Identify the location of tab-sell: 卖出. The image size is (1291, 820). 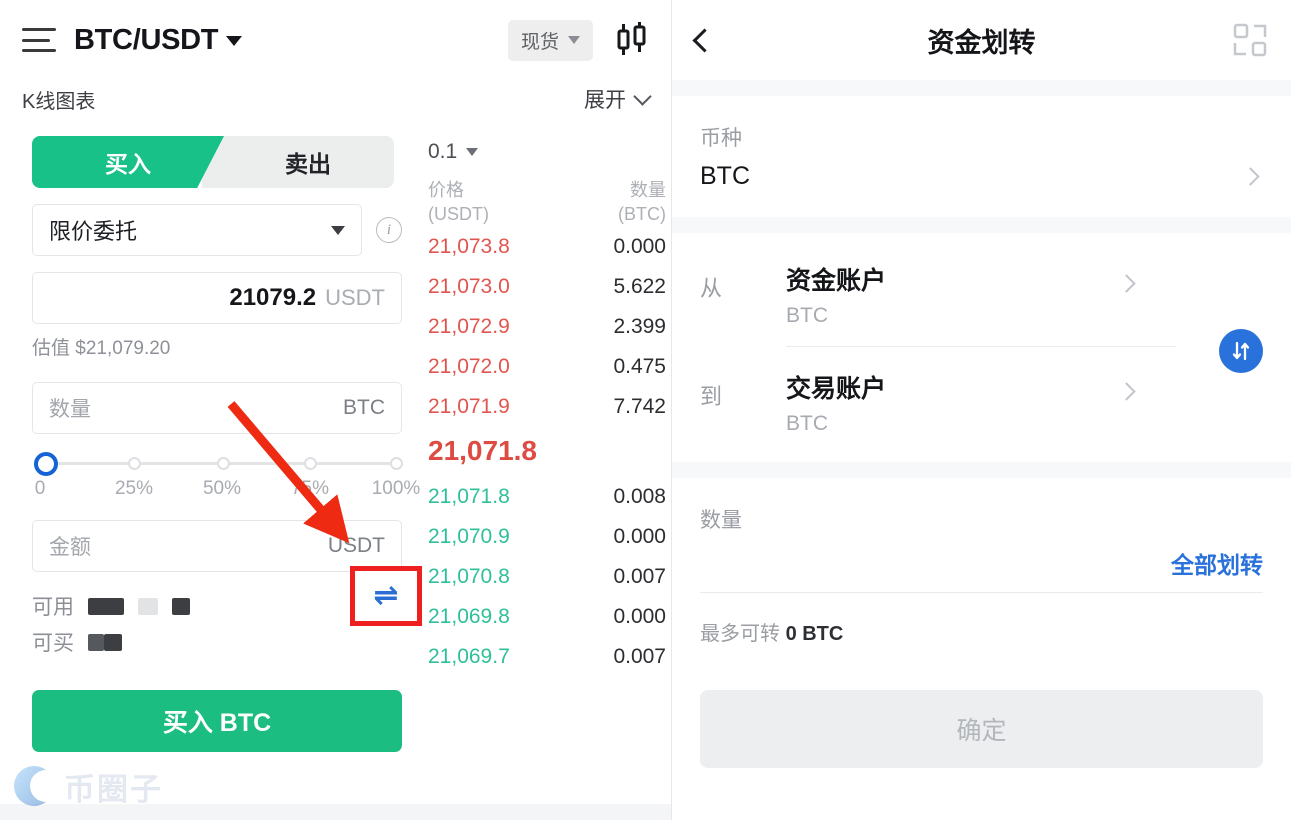
(298, 162).